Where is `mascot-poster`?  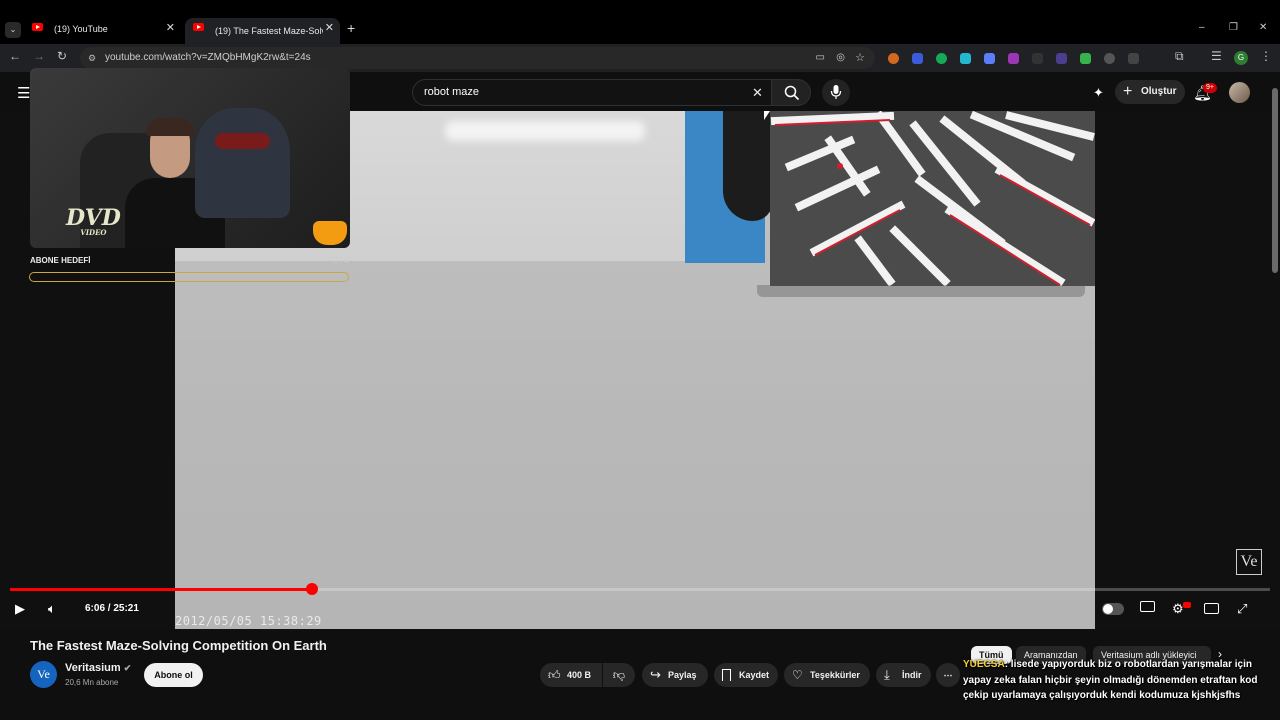 mascot-poster is located at coordinates (242, 163).